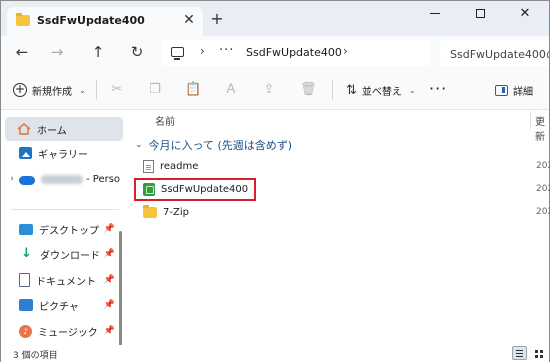  What do you see at coordinates (226, 50) in the screenshot?
I see `breadcrumb-overflow-button: ···` at bounding box center [226, 50].